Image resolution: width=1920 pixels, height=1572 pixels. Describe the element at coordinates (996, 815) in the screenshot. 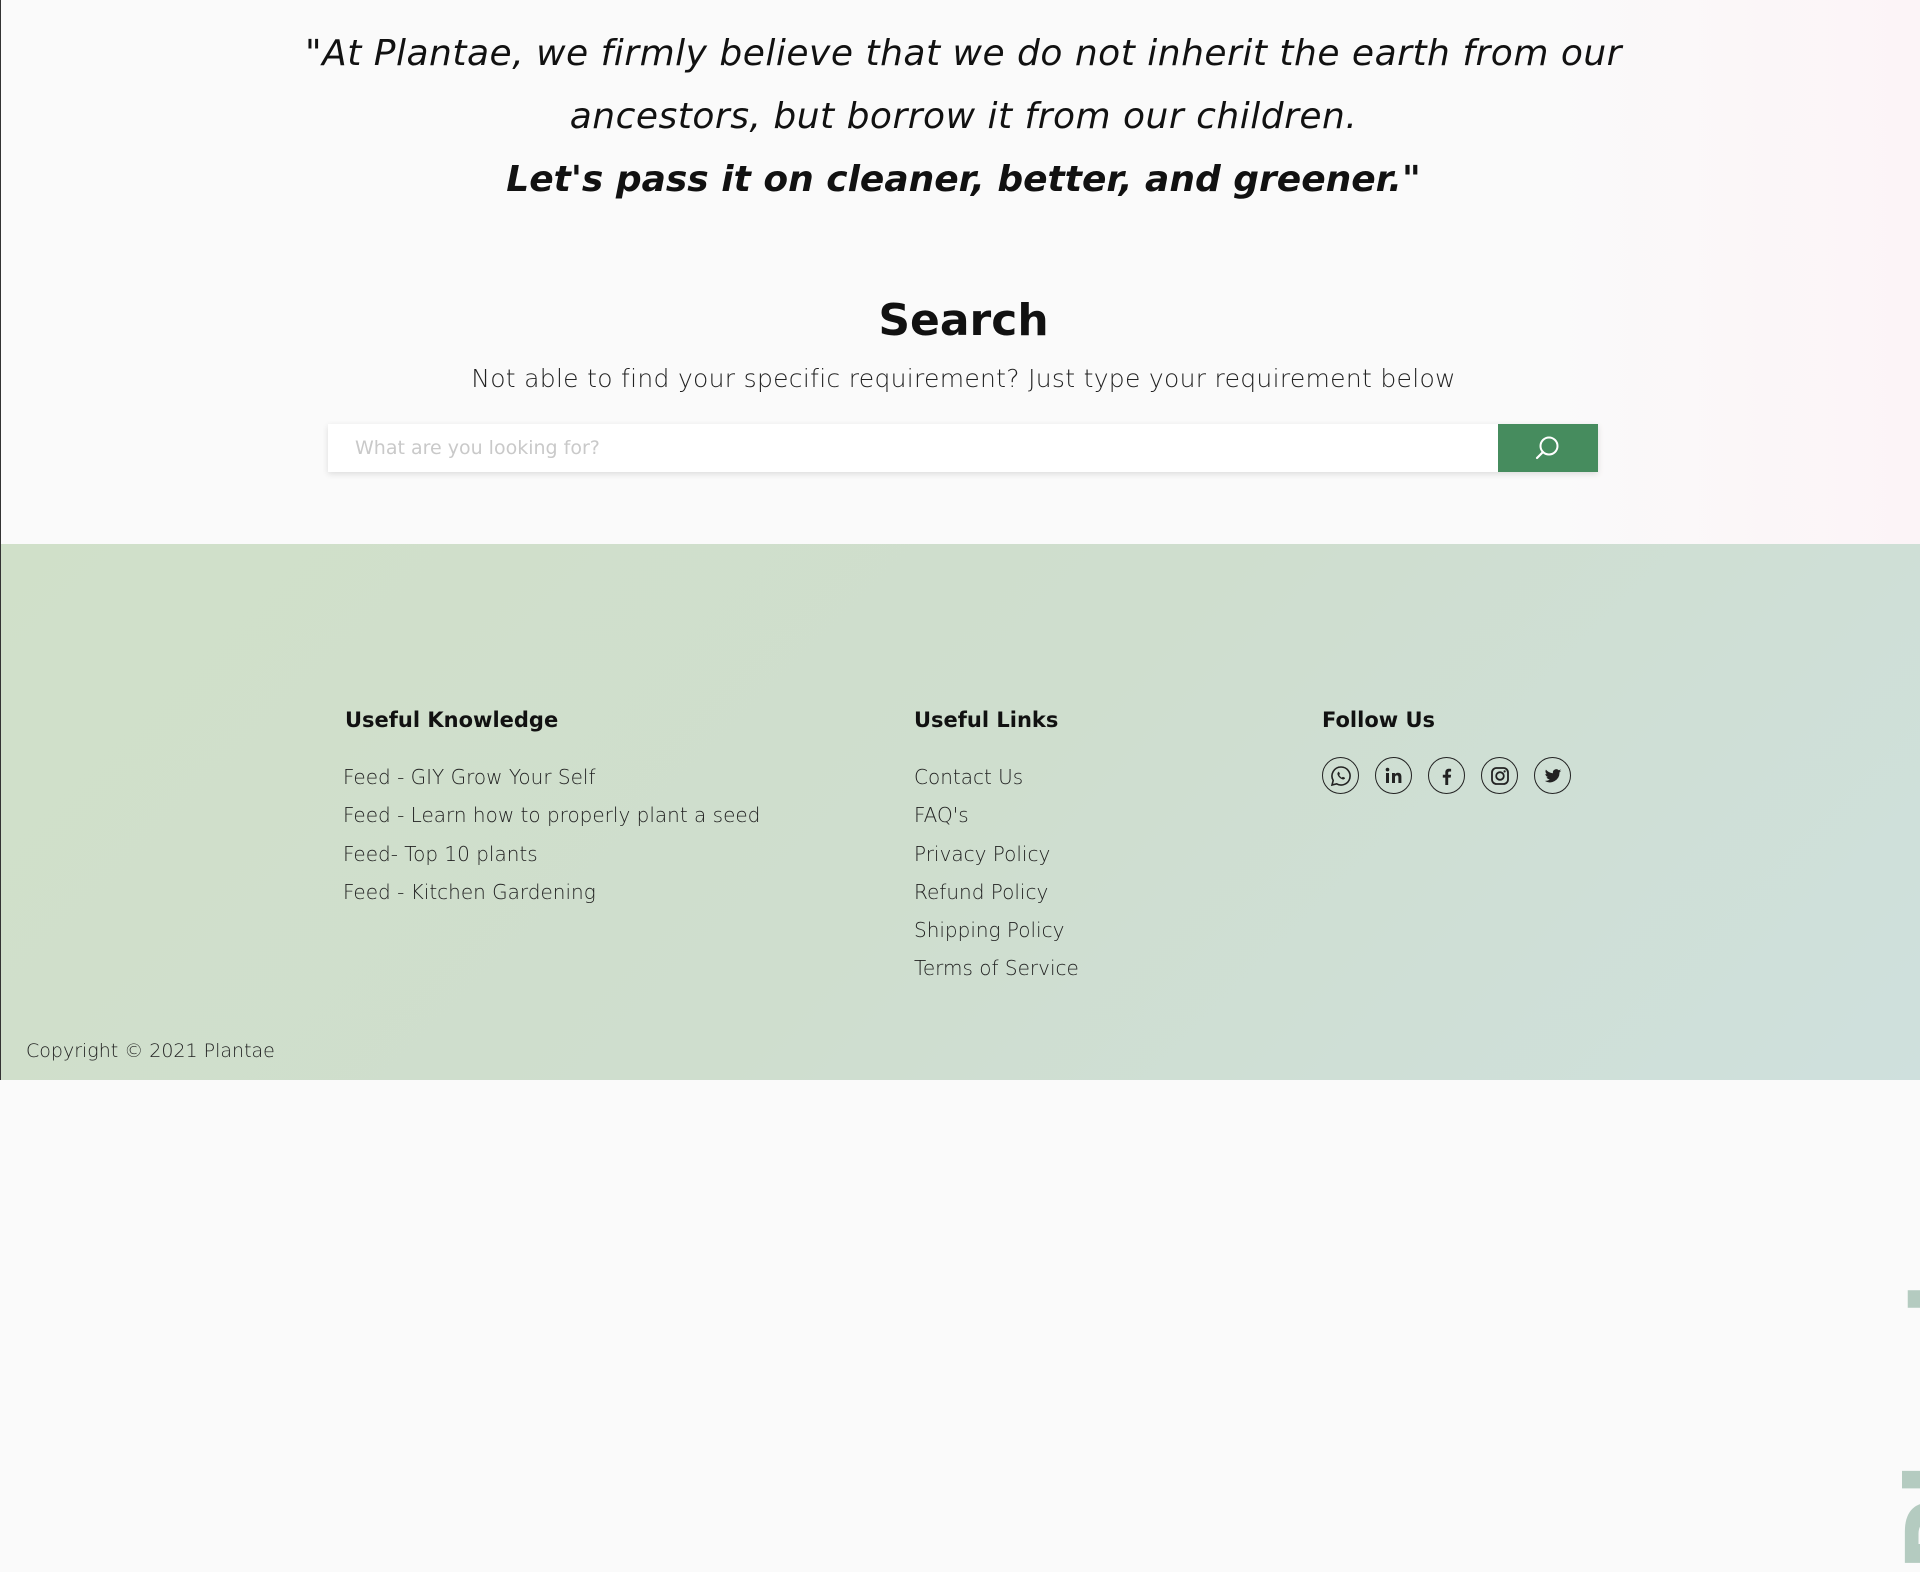

I see `link-faqs: FAQ's` at that location.